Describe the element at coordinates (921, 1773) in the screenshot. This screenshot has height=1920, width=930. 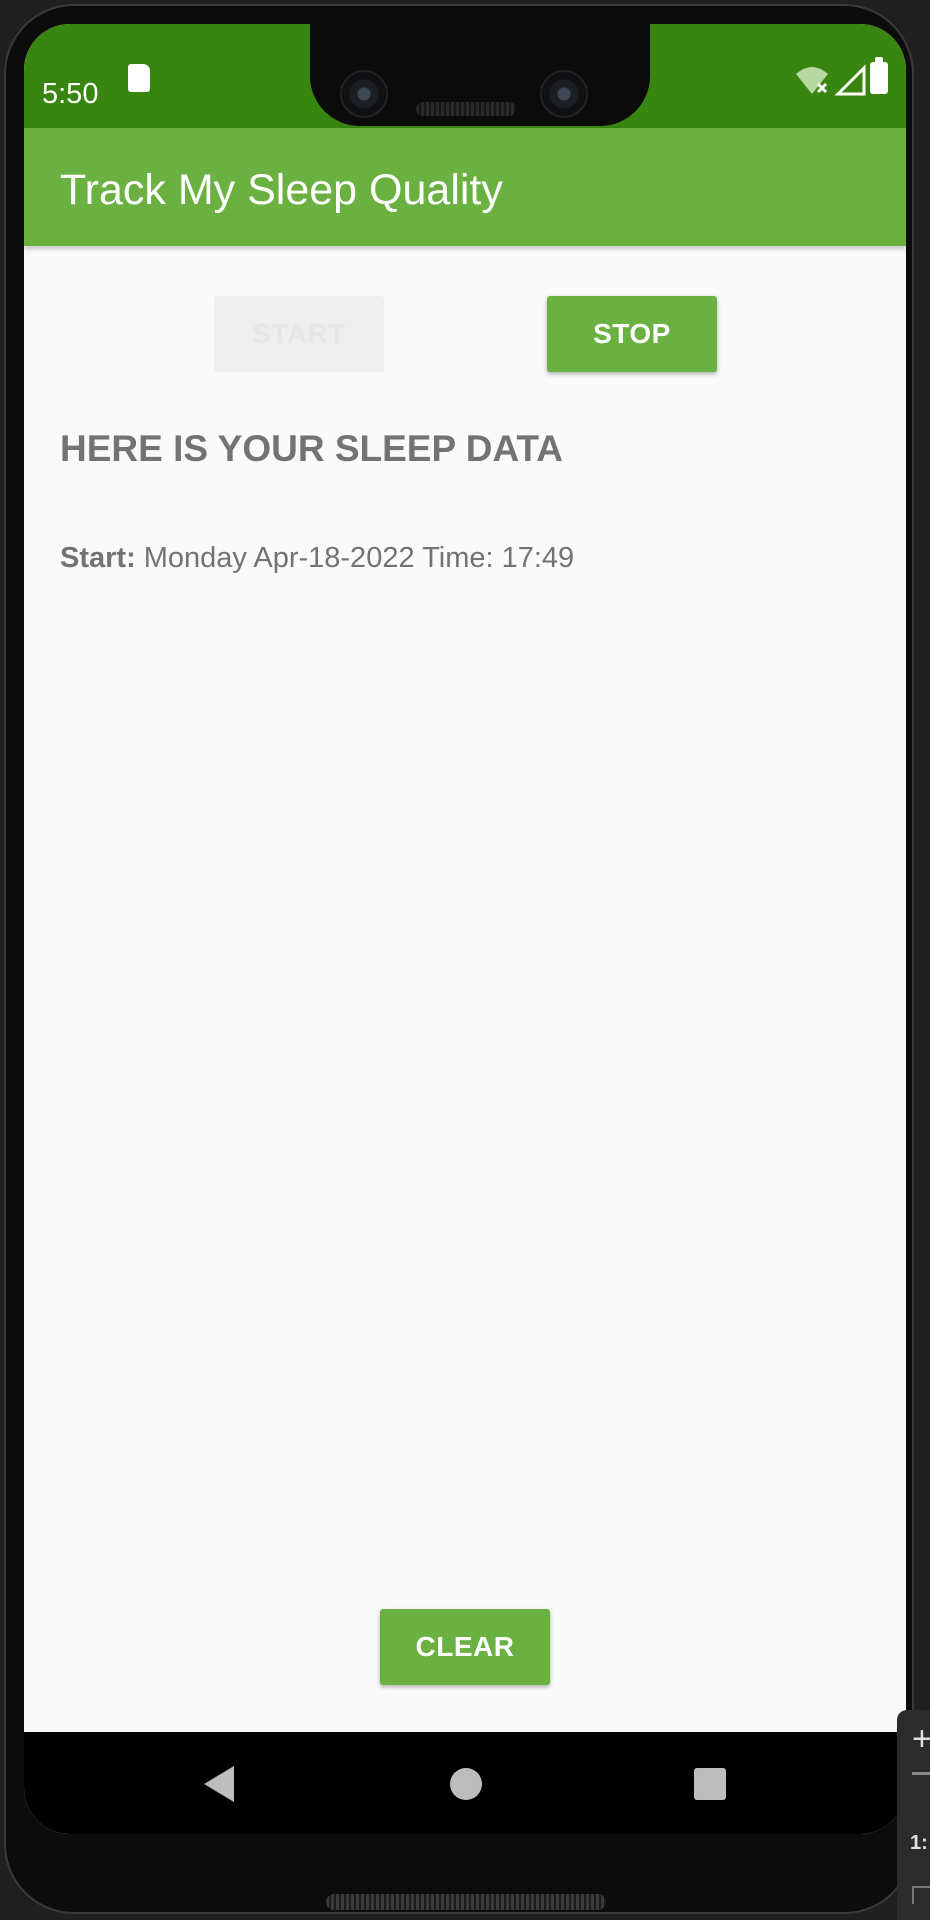
I see `zoom-out-button` at that location.